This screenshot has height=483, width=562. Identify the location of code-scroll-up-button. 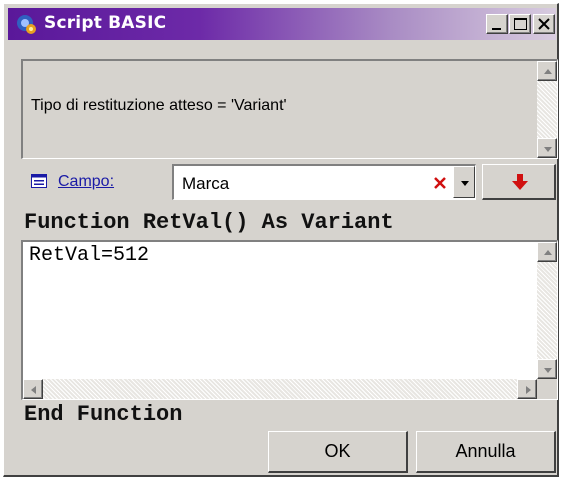
(547, 252).